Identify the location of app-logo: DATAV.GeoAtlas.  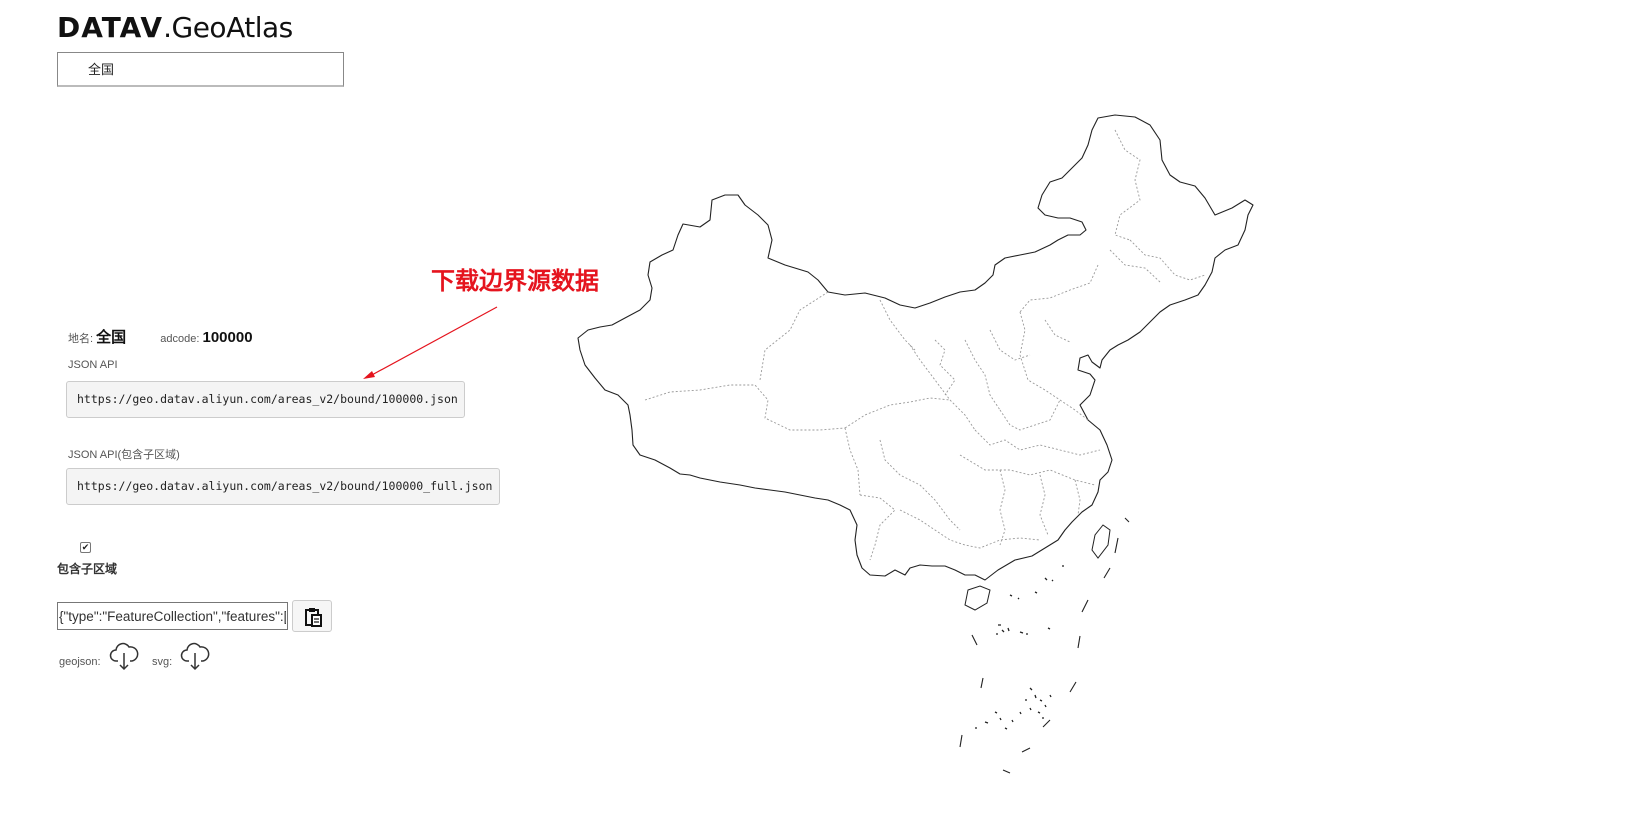
(175, 28).